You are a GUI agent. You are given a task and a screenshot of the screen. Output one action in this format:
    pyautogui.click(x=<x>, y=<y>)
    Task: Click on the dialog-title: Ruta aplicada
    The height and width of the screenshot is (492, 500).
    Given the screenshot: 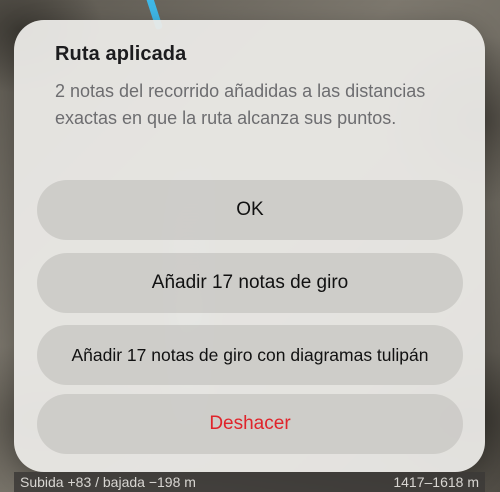 What is the action you would take?
    pyautogui.click(x=121, y=54)
    